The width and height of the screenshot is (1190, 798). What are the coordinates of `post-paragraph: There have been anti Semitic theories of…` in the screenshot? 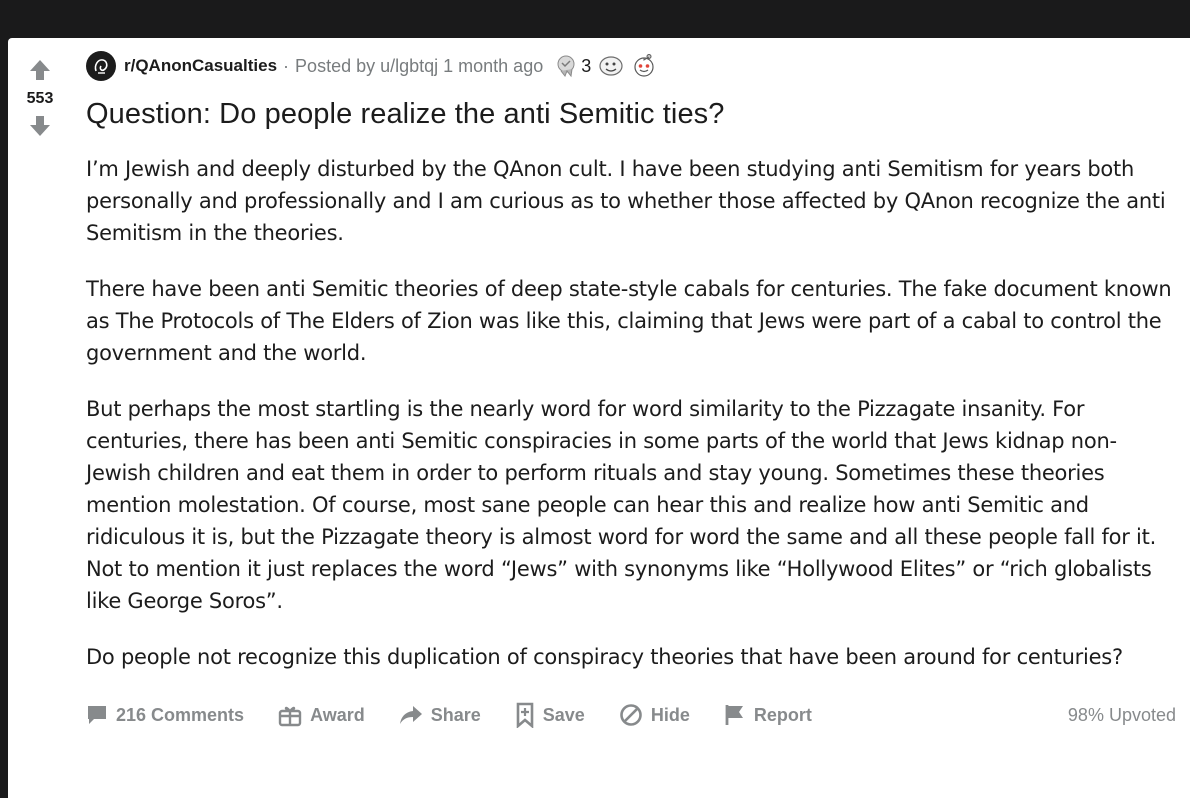 It's located at (629, 321).